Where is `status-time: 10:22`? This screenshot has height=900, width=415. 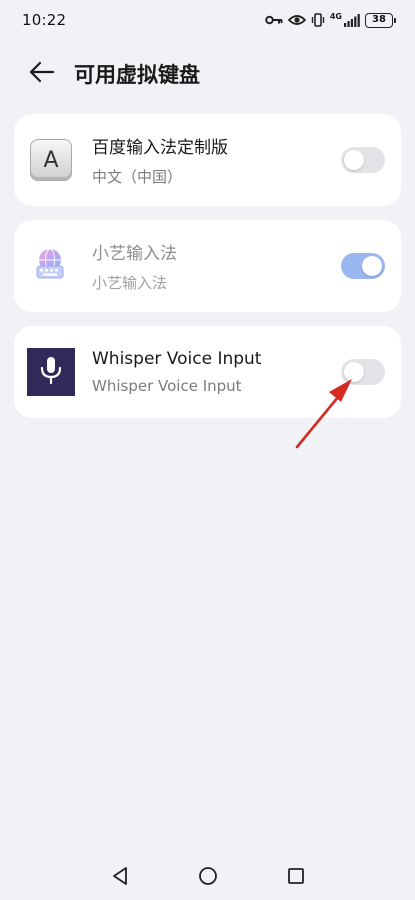
status-time: 10:22 is located at coordinates (44, 20).